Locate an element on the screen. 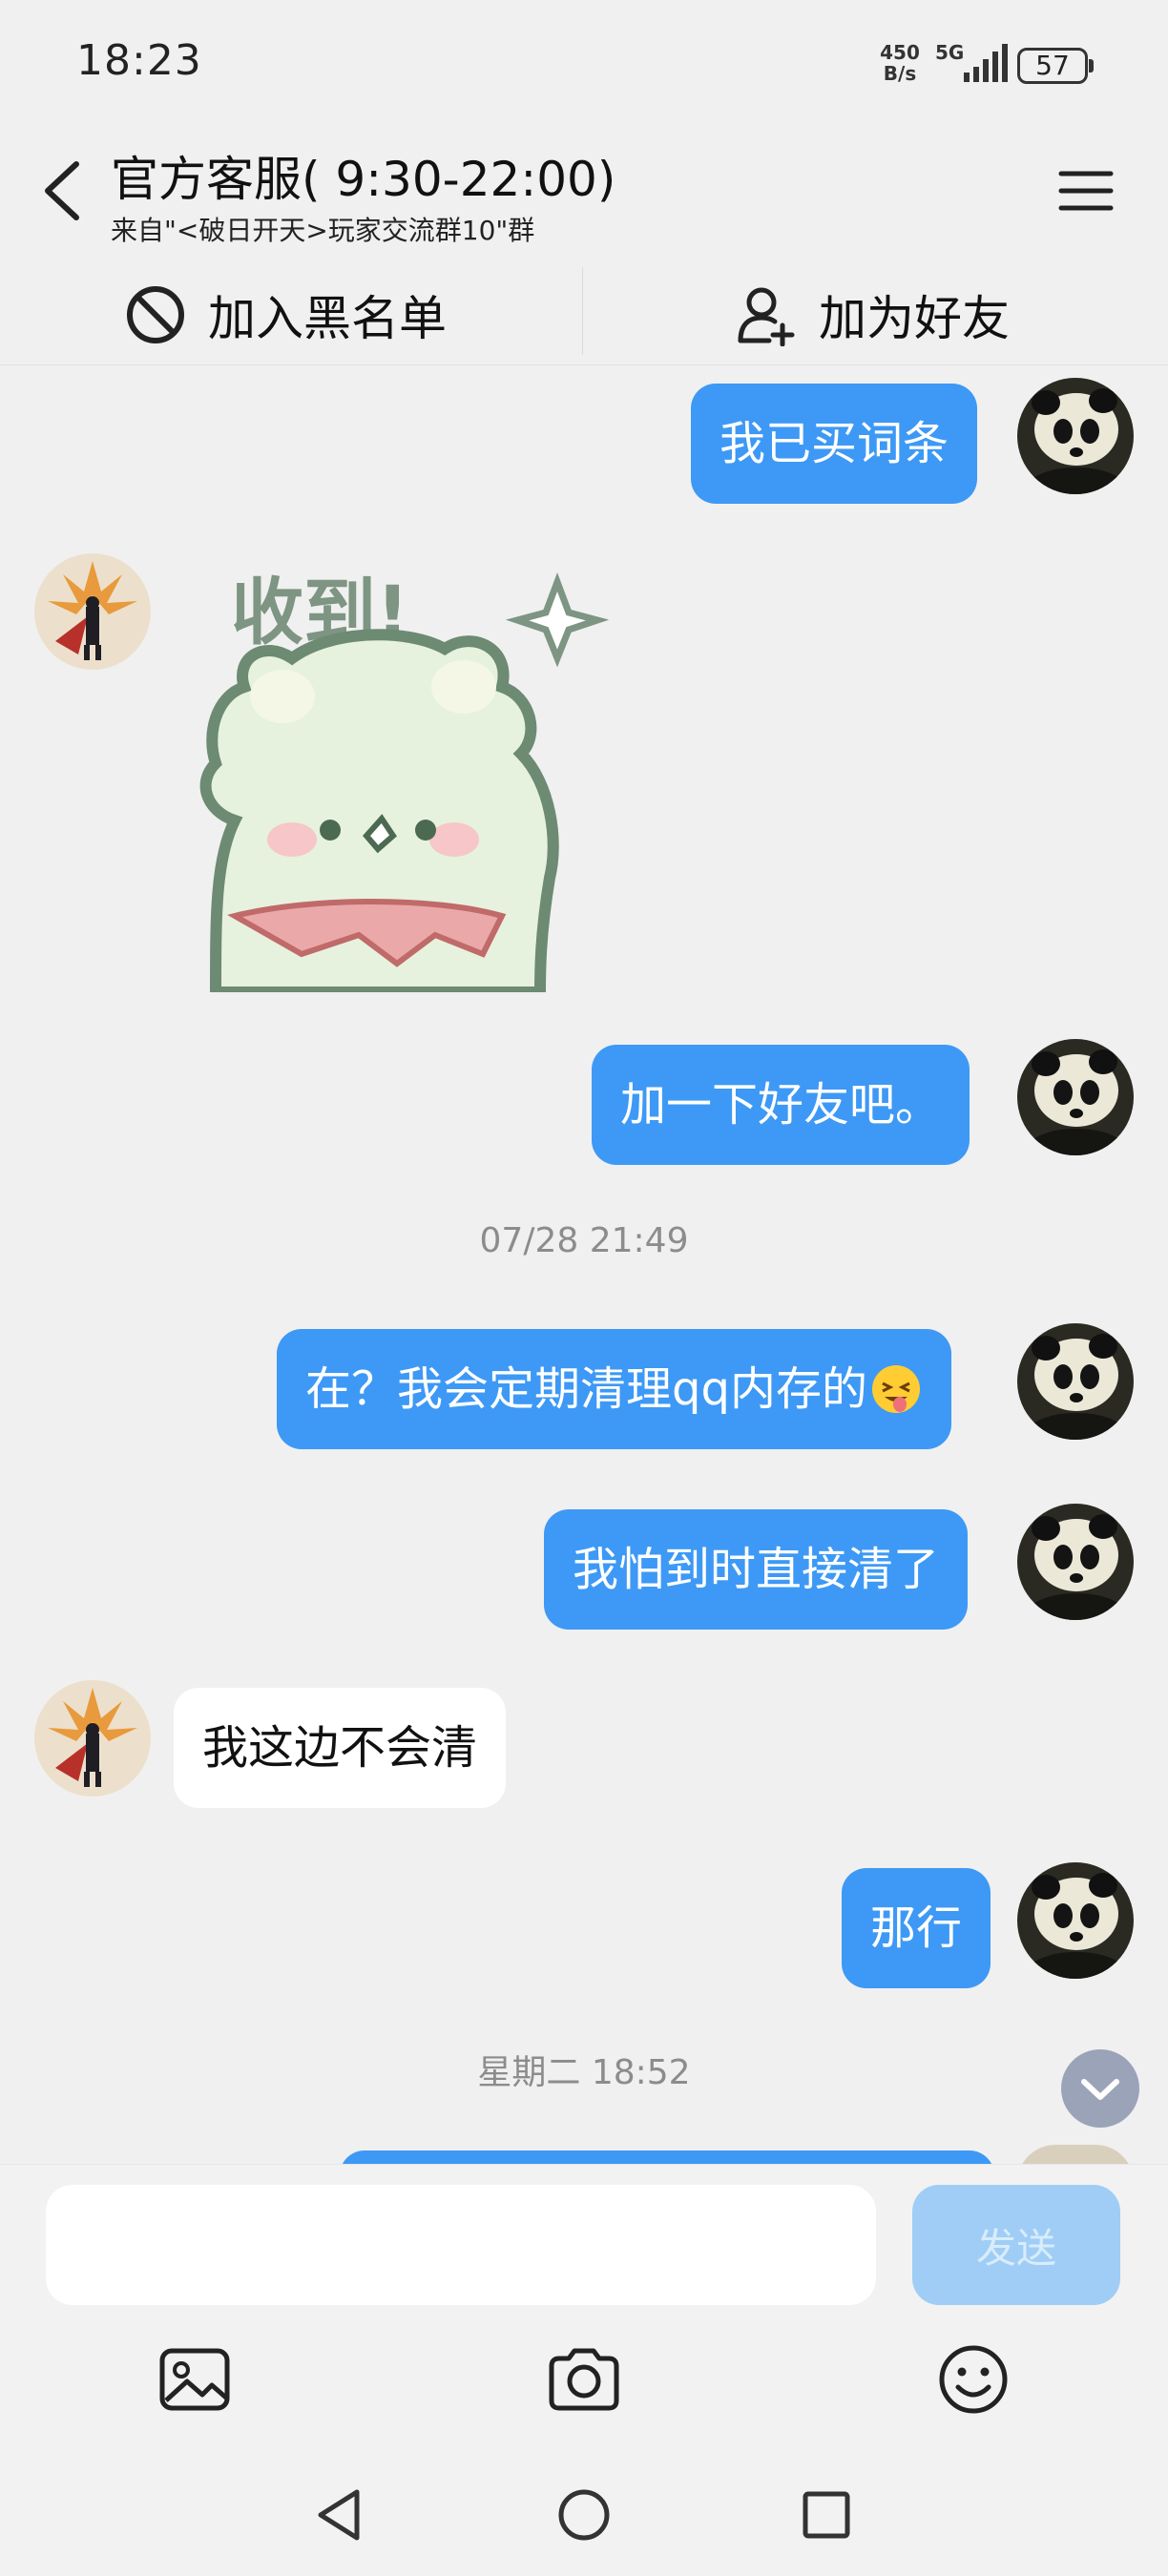 The width and height of the screenshot is (1168, 2576). battery-icon: 57 is located at coordinates (1052, 66).